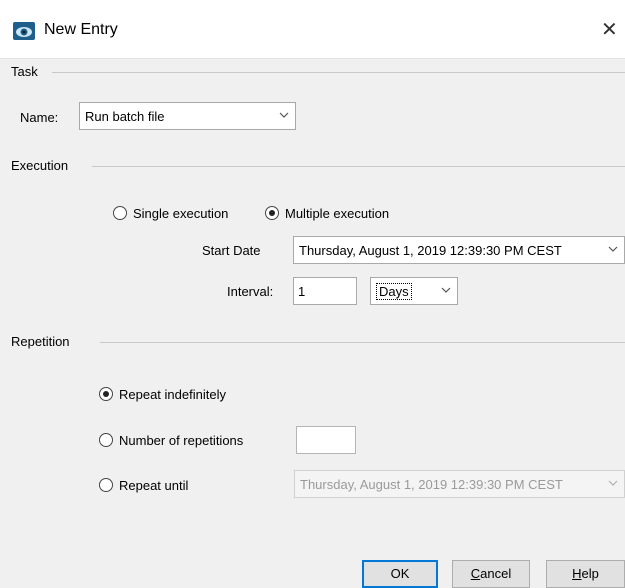  Describe the element at coordinates (312, 29) in the screenshot. I see `title-bar: New Entry ✕` at that location.